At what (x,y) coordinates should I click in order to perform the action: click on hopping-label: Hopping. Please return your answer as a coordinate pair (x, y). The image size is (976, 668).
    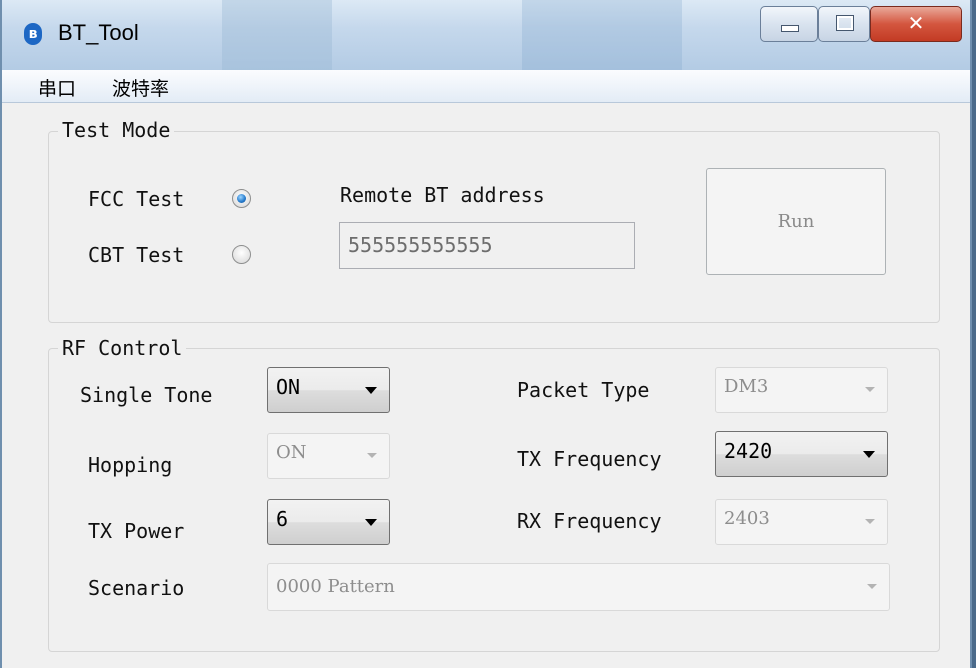
    Looking at the image, I should click on (130, 465).